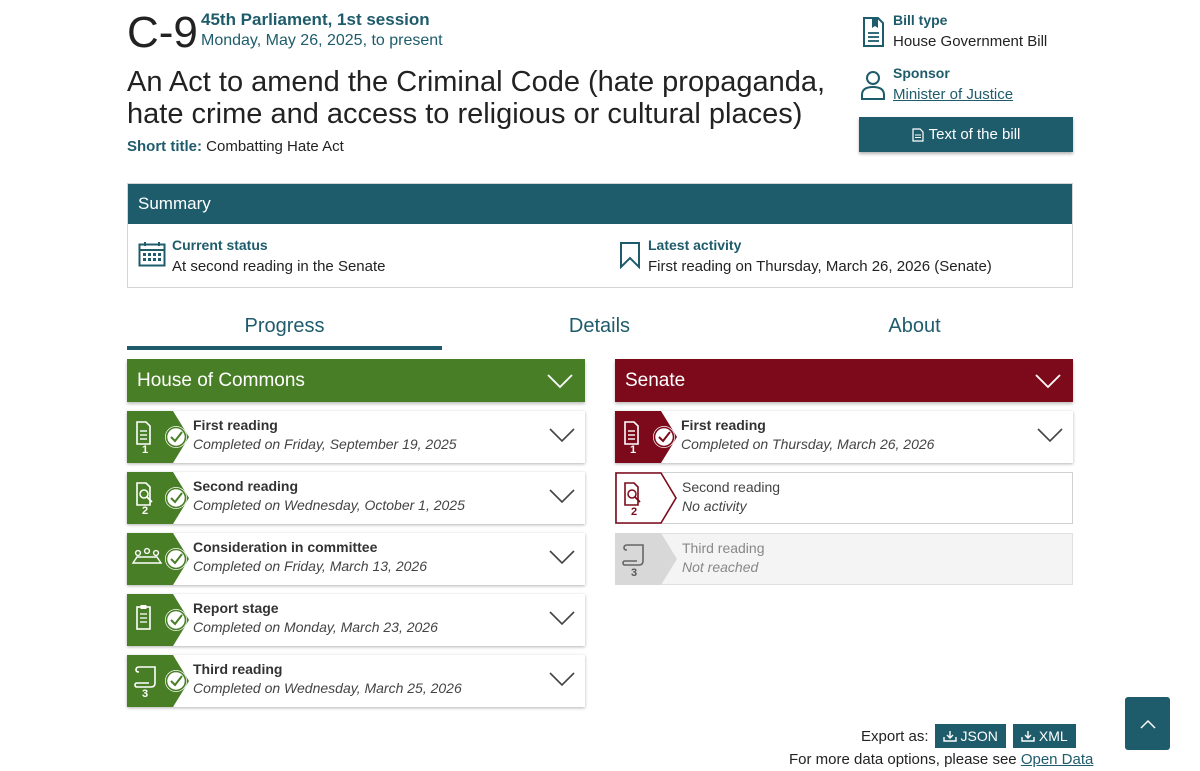  I want to click on tab-about: About, so click(914, 330).